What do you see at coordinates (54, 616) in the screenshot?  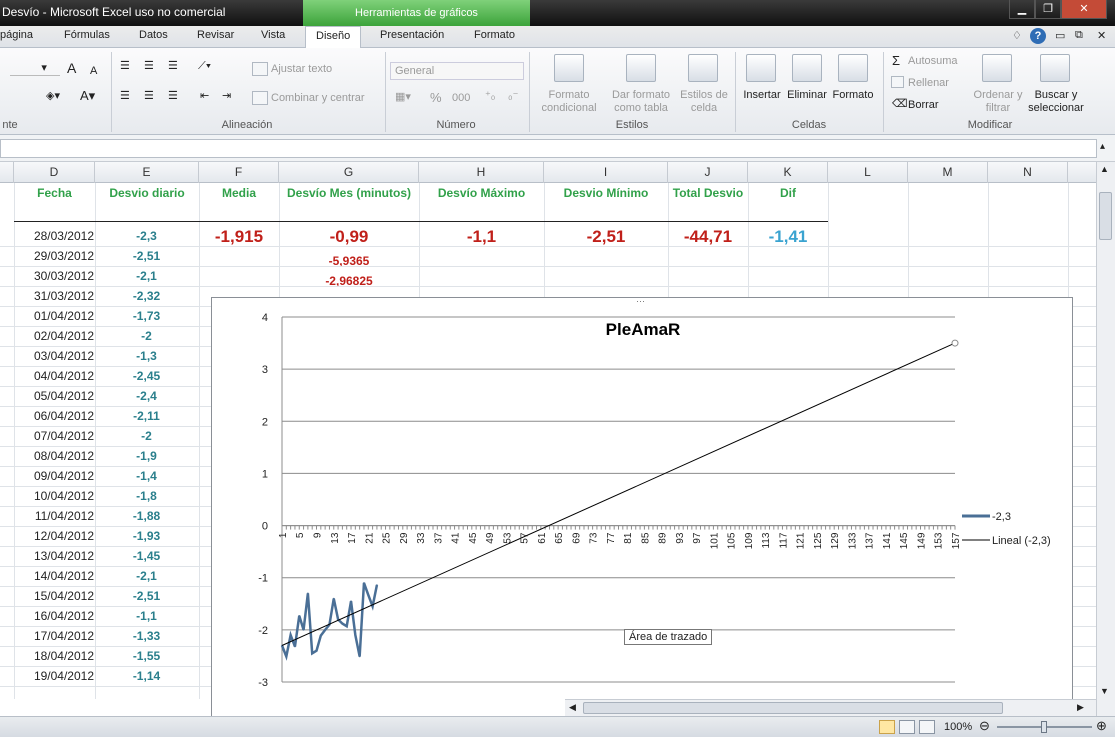 I see `date-cell: 16/04/2012` at bounding box center [54, 616].